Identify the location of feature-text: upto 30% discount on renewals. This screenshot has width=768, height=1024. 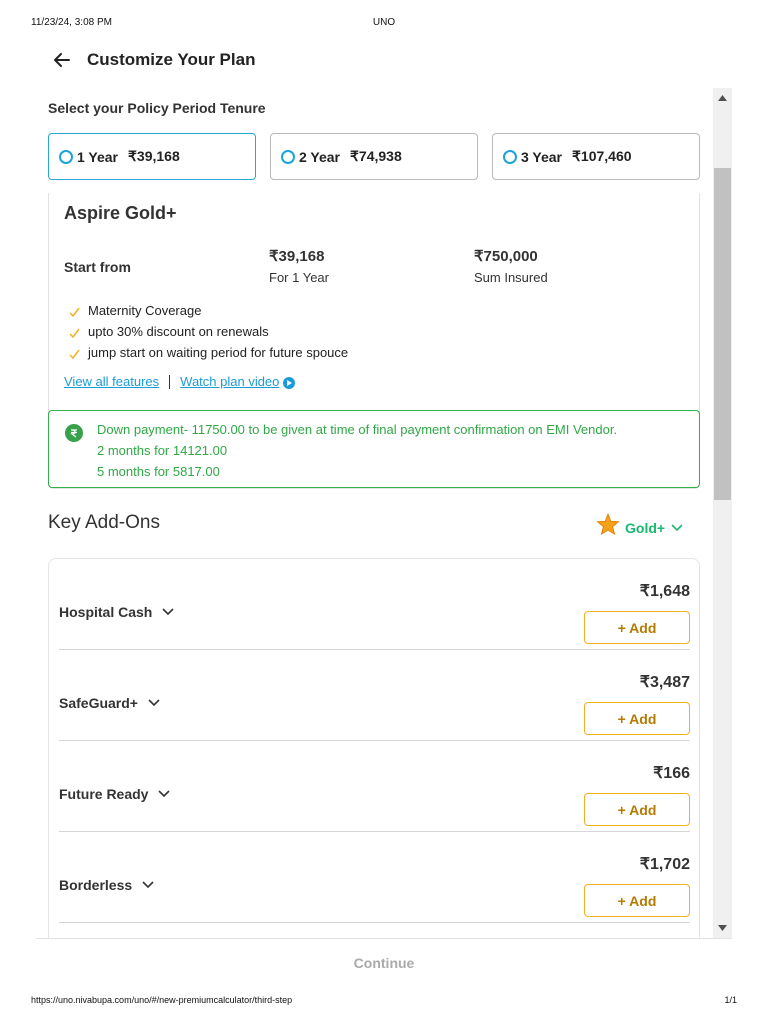
(178, 331).